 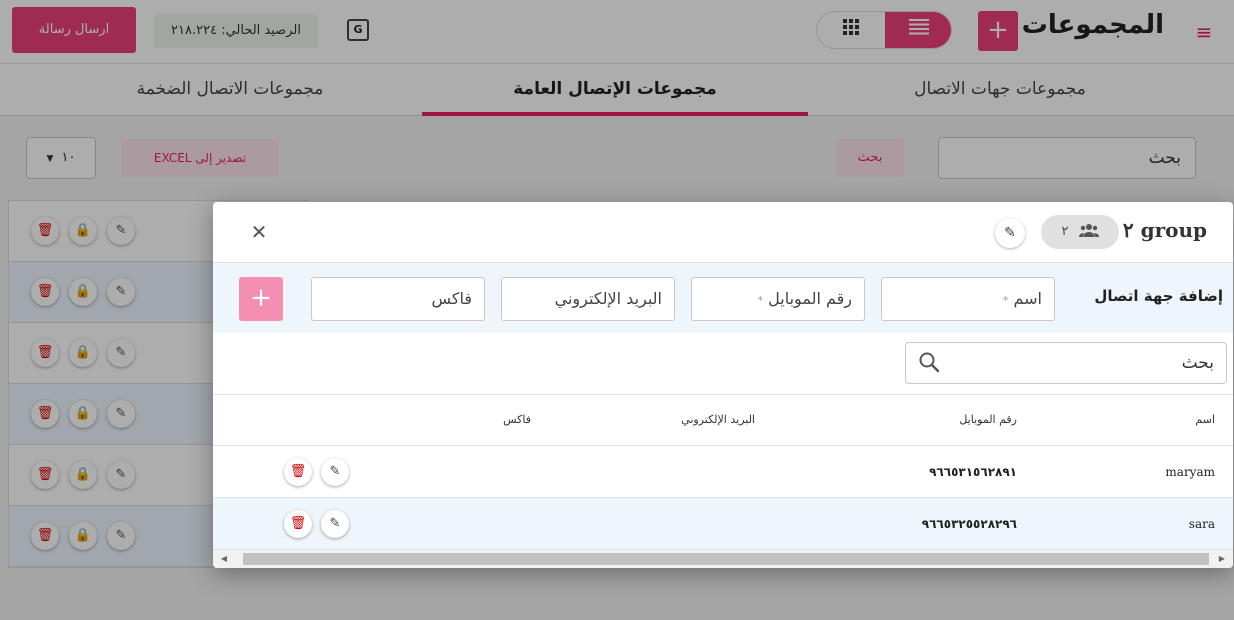 What do you see at coordinates (718, 421) in the screenshot?
I see `column-header-email: البريد الإلكتروني` at bounding box center [718, 421].